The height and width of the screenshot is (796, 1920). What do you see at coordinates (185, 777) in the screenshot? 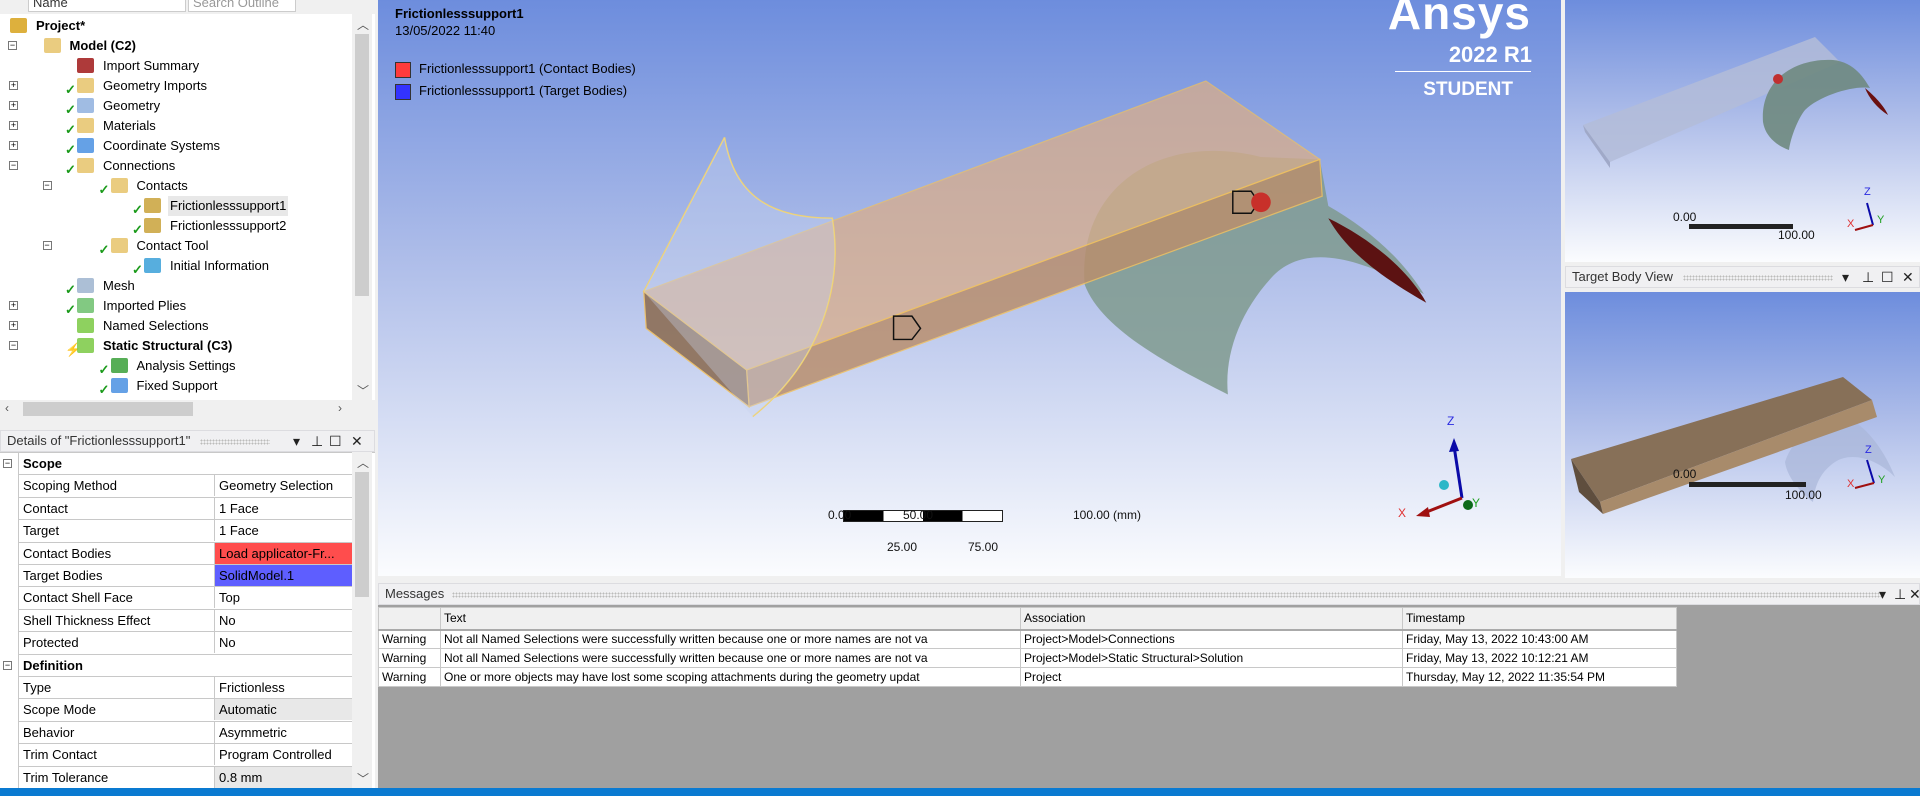
I see `details-row: Trim Tolerance 0.8 mm` at bounding box center [185, 777].